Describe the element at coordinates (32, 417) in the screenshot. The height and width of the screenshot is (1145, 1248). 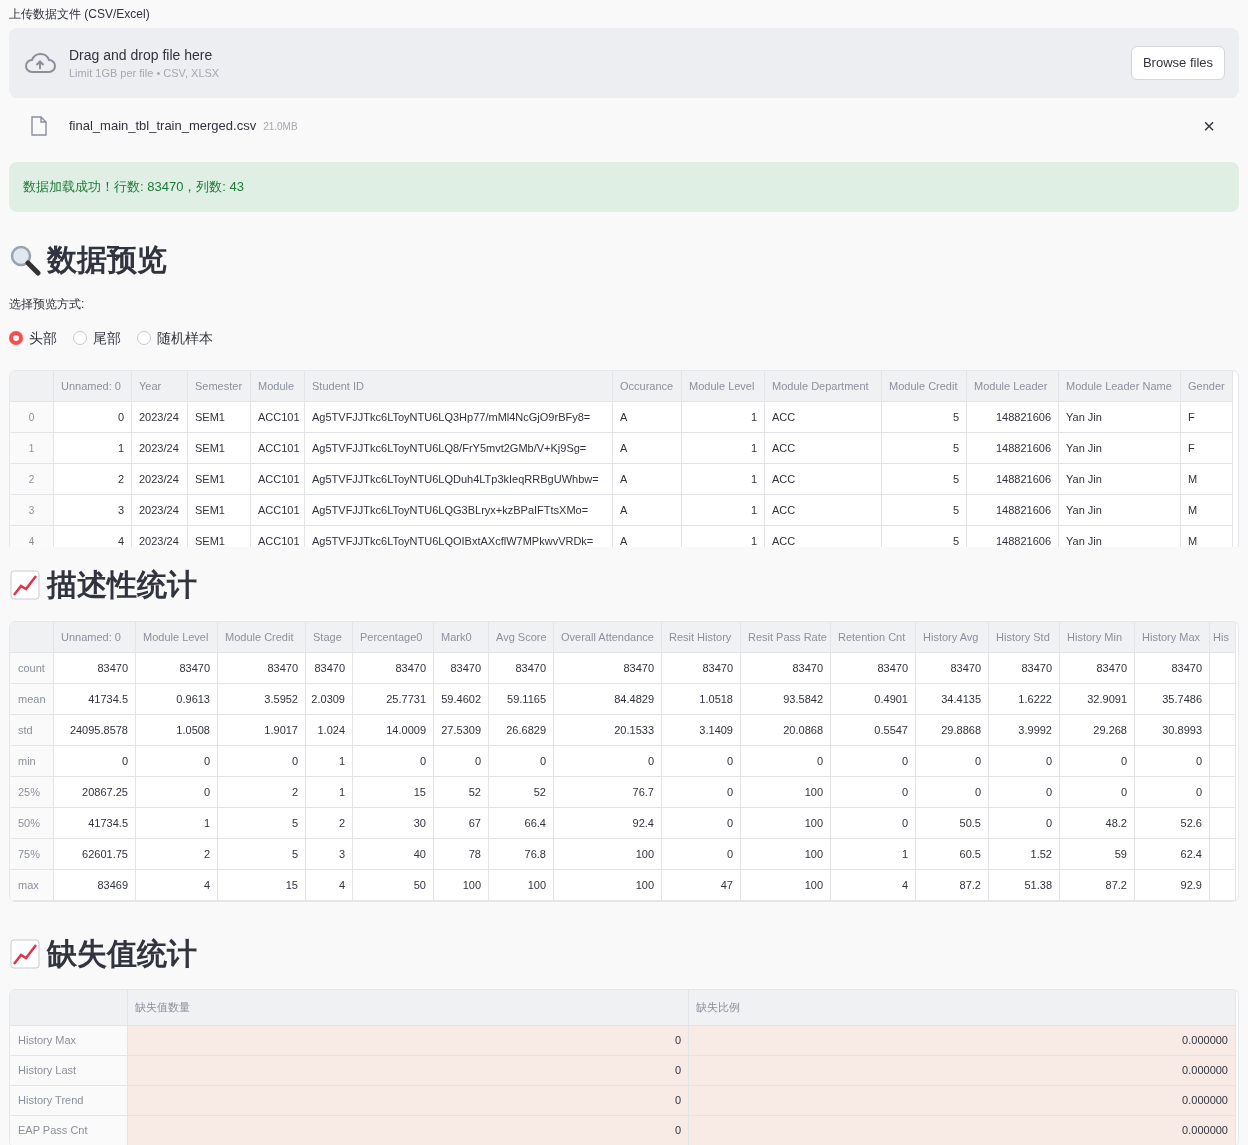
I see `row-index: 0` at that location.